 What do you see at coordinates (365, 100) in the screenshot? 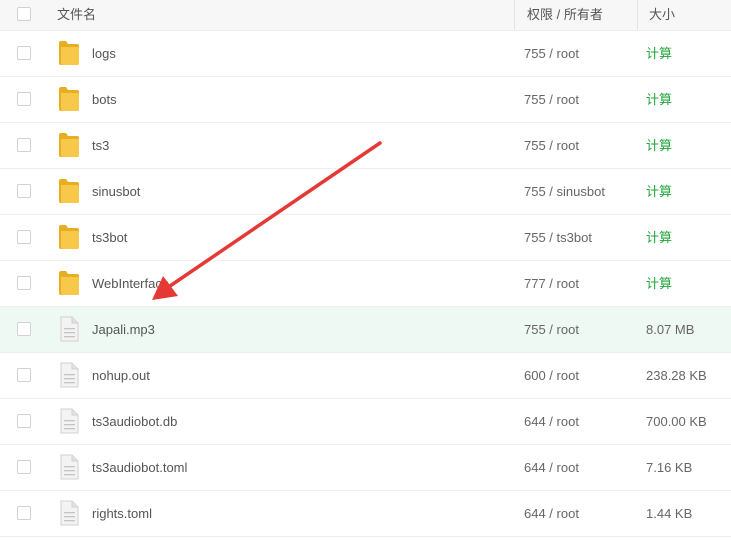
I see `table-row: bots 755 / root 计算` at bounding box center [365, 100].